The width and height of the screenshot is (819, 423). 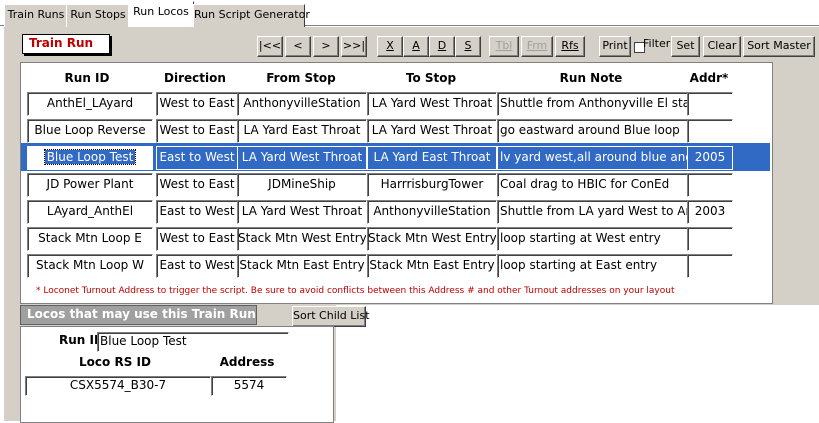 I want to click on print-button: Print, so click(x=615, y=46).